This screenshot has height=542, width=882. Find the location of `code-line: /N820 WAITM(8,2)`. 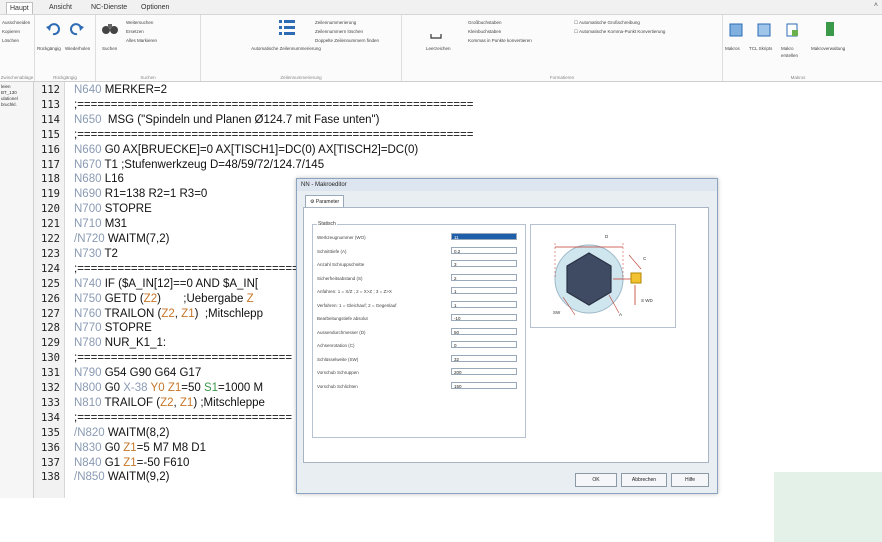

code-line: /N820 WAITM(8,2) is located at coordinates (121, 433).